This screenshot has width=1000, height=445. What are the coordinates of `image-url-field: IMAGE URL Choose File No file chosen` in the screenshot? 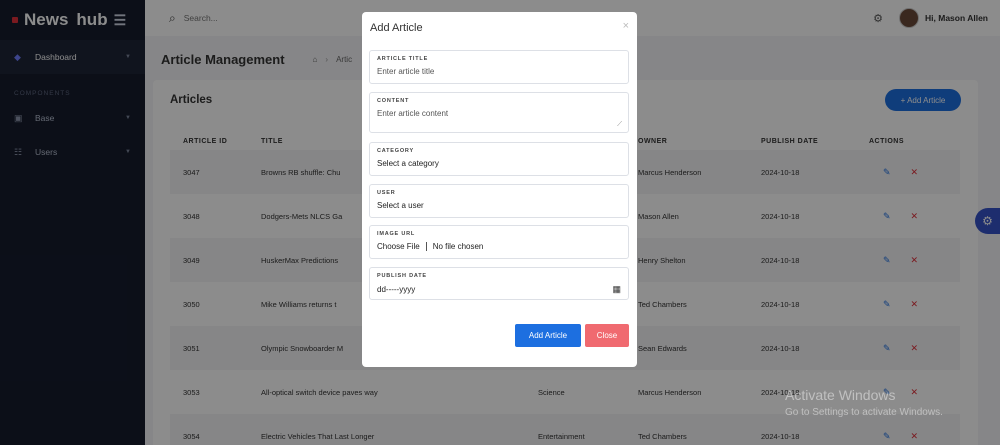 It's located at (499, 242).